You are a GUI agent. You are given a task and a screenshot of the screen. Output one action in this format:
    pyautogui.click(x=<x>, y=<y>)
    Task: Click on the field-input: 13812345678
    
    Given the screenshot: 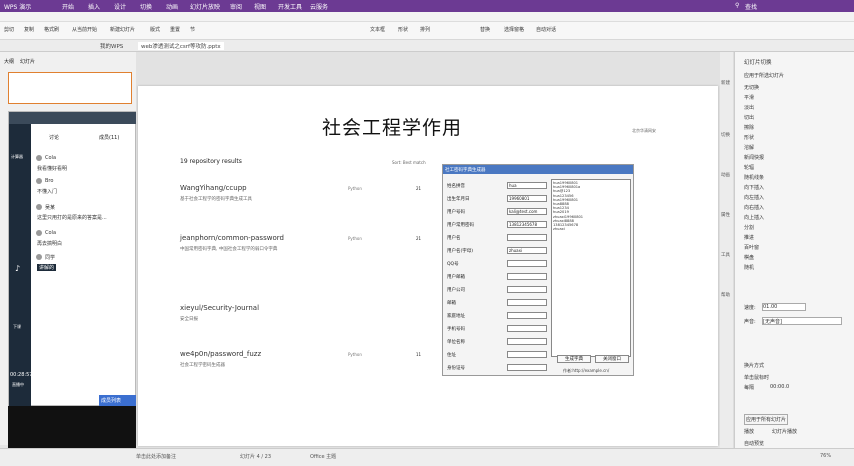 What is the action you would take?
    pyautogui.click(x=527, y=224)
    